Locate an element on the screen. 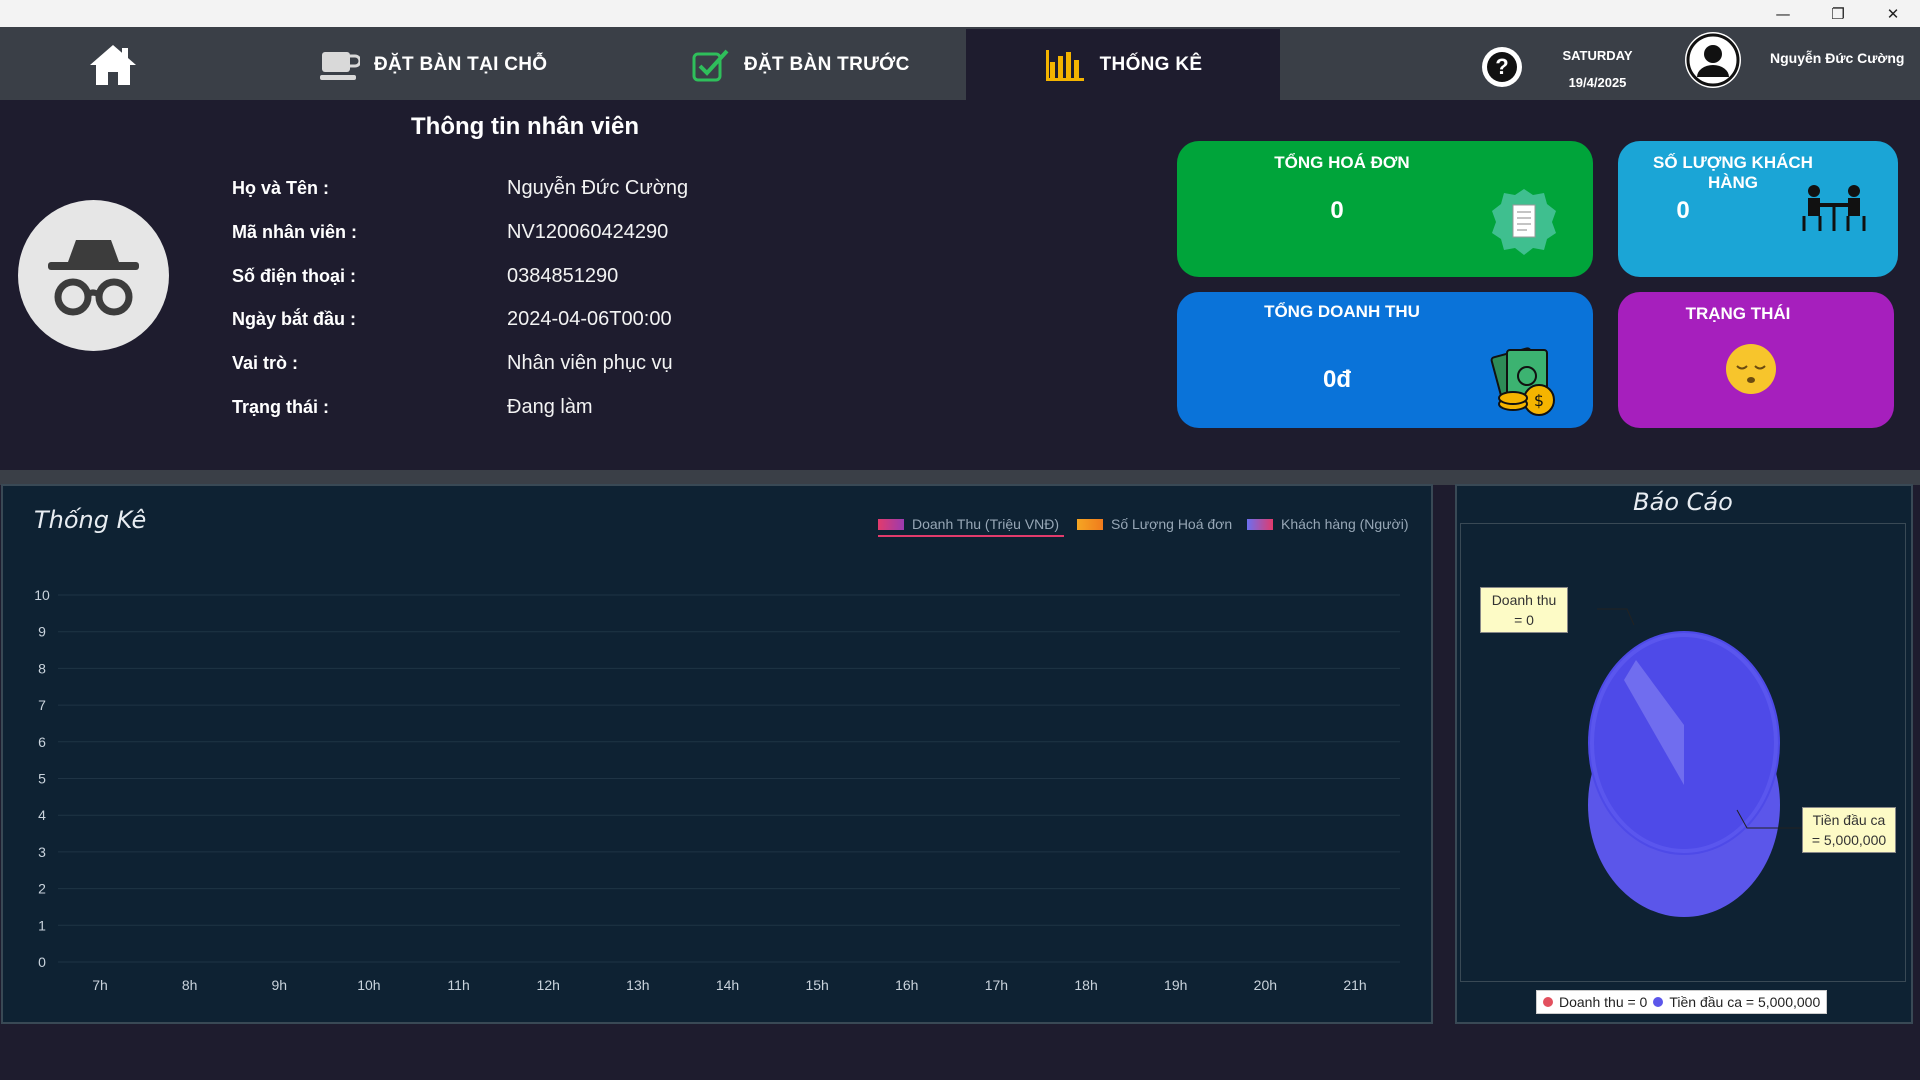  help-button: ? is located at coordinates (1502, 67).